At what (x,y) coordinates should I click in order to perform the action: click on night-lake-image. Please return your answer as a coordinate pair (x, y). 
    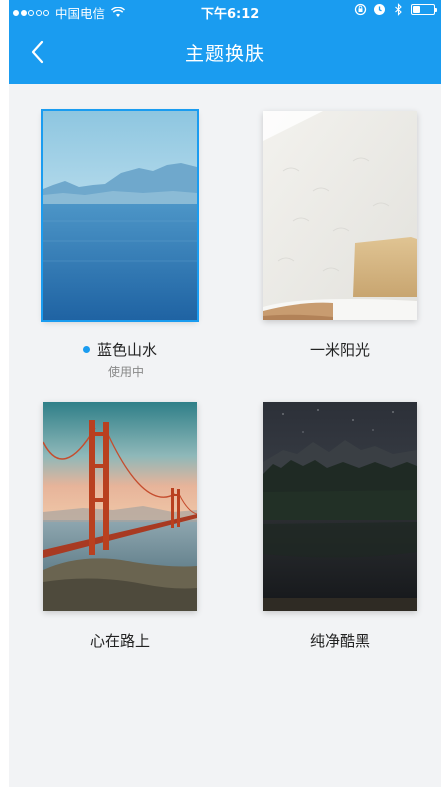
    Looking at the image, I should click on (340, 506).